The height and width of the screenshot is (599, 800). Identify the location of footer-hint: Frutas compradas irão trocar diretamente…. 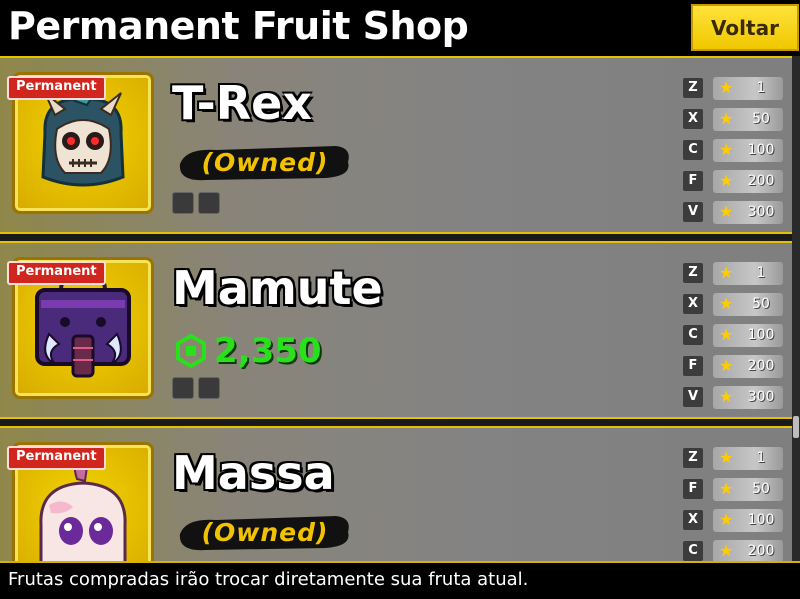
(268, 579).